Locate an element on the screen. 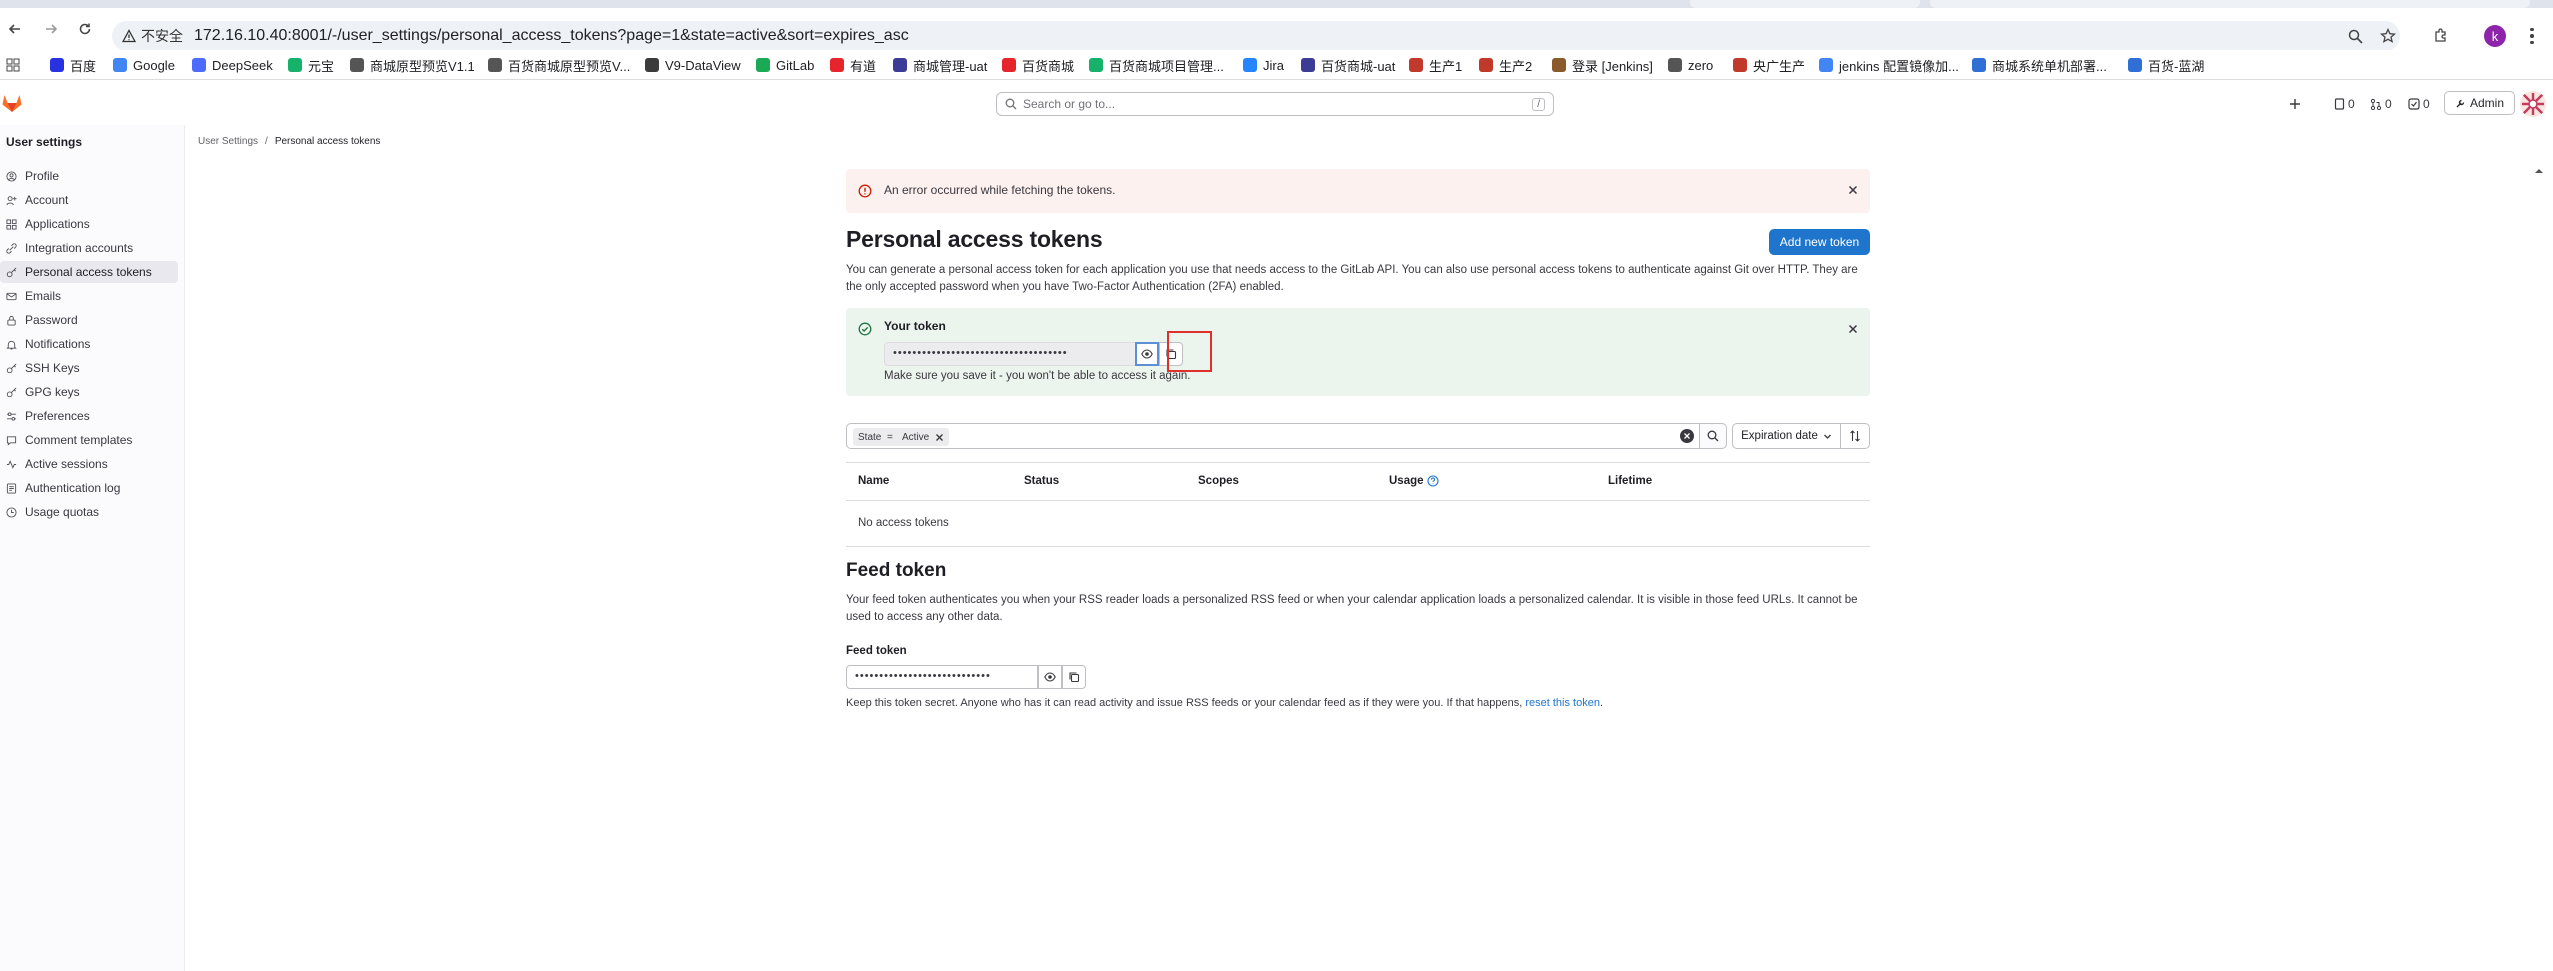  filter-token-operator: = is located at coordinates (890, 437).